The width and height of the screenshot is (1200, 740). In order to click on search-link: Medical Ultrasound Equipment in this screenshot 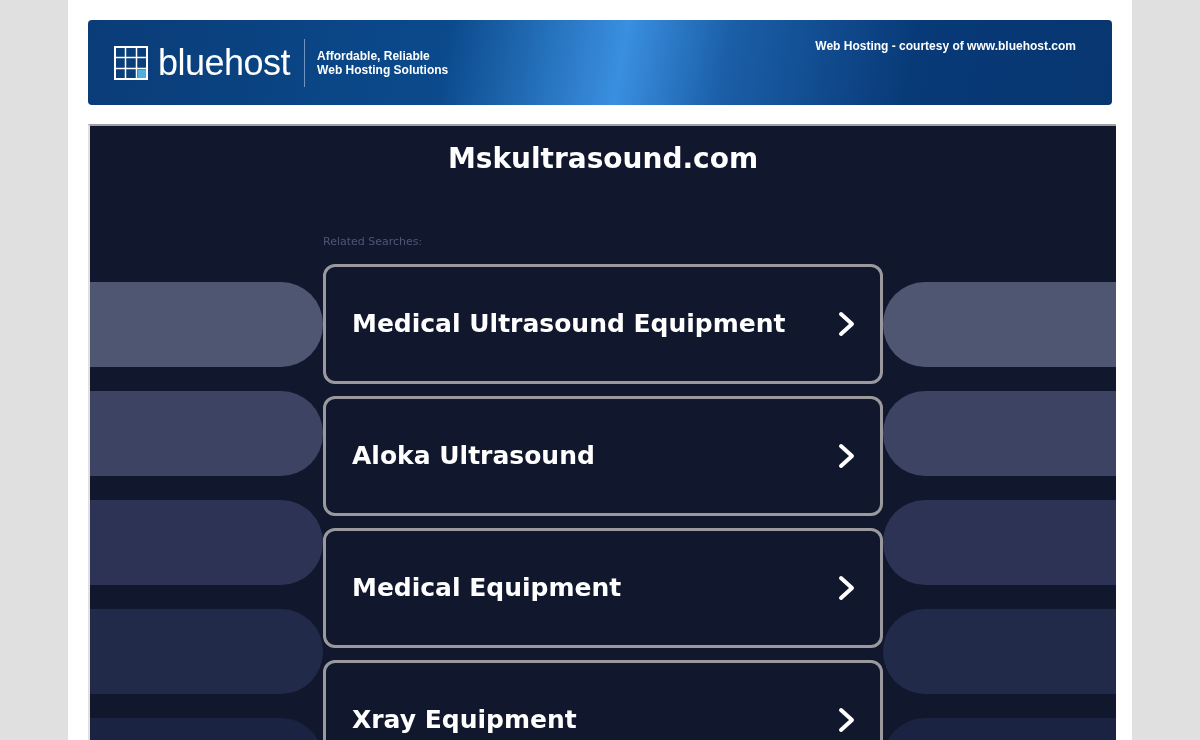, I will do `click(603, 324)`.